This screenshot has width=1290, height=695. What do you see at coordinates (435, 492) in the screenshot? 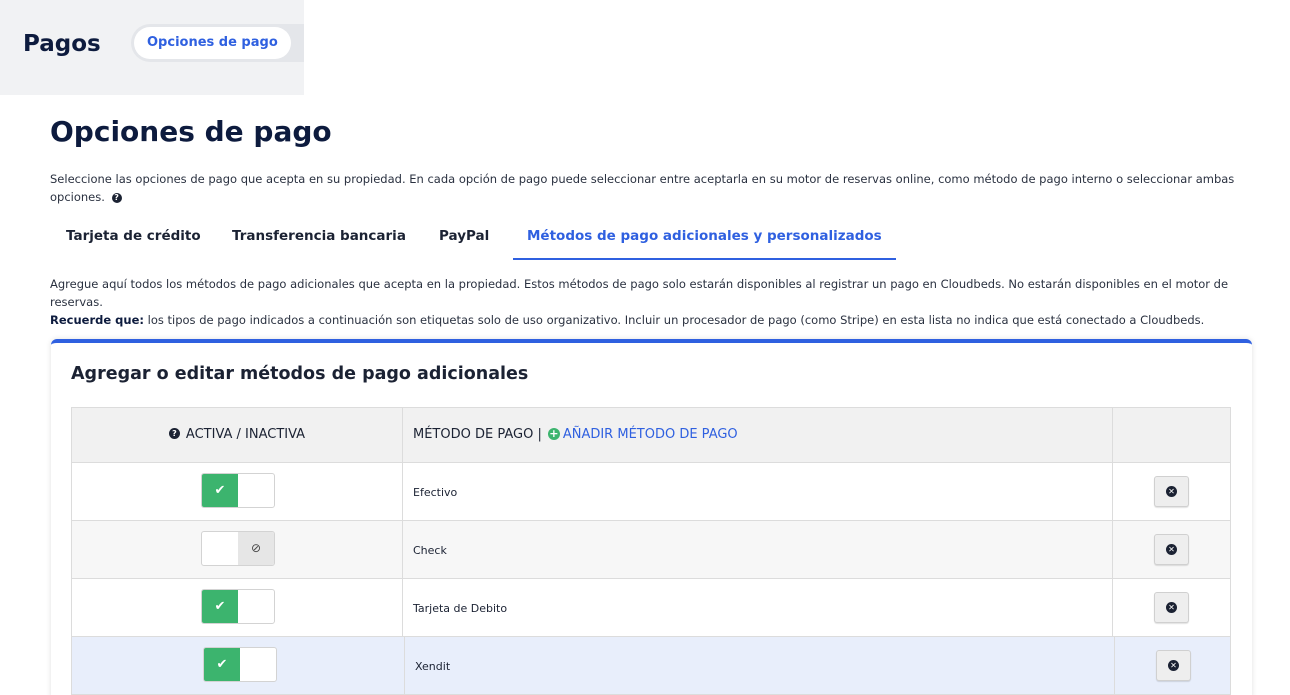
I see `method-name: Efectivo` at bounding box center [435, 492].